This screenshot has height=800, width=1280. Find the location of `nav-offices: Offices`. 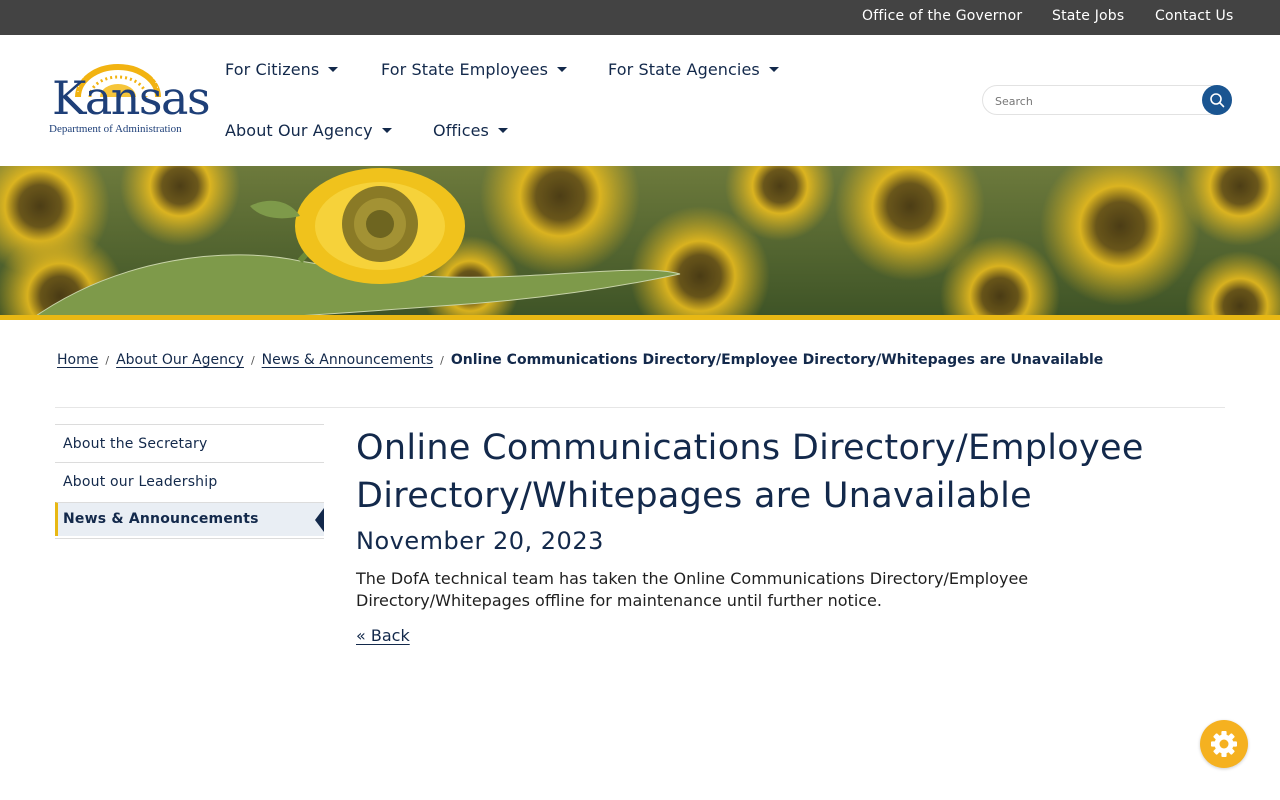

nav-offices: Offices is located at coordinates (470, 130).